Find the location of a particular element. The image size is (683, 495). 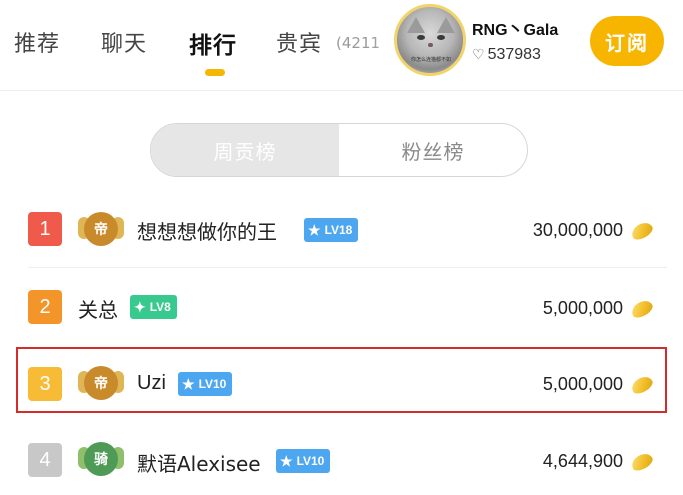

ranking-type-switch: 周贡榜 粉丝榜 is located at coordinates (339, 150).